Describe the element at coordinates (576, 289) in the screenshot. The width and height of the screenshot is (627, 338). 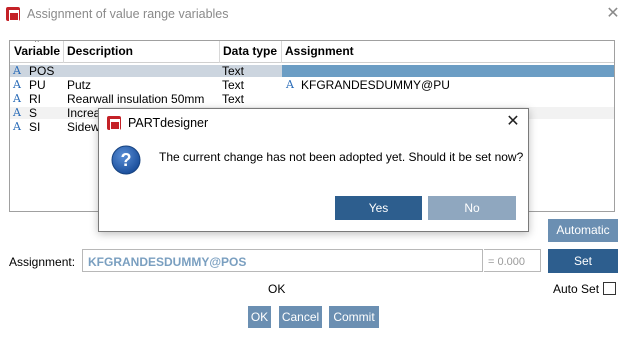
I see `auto-set-label: Auto Set` at that location.